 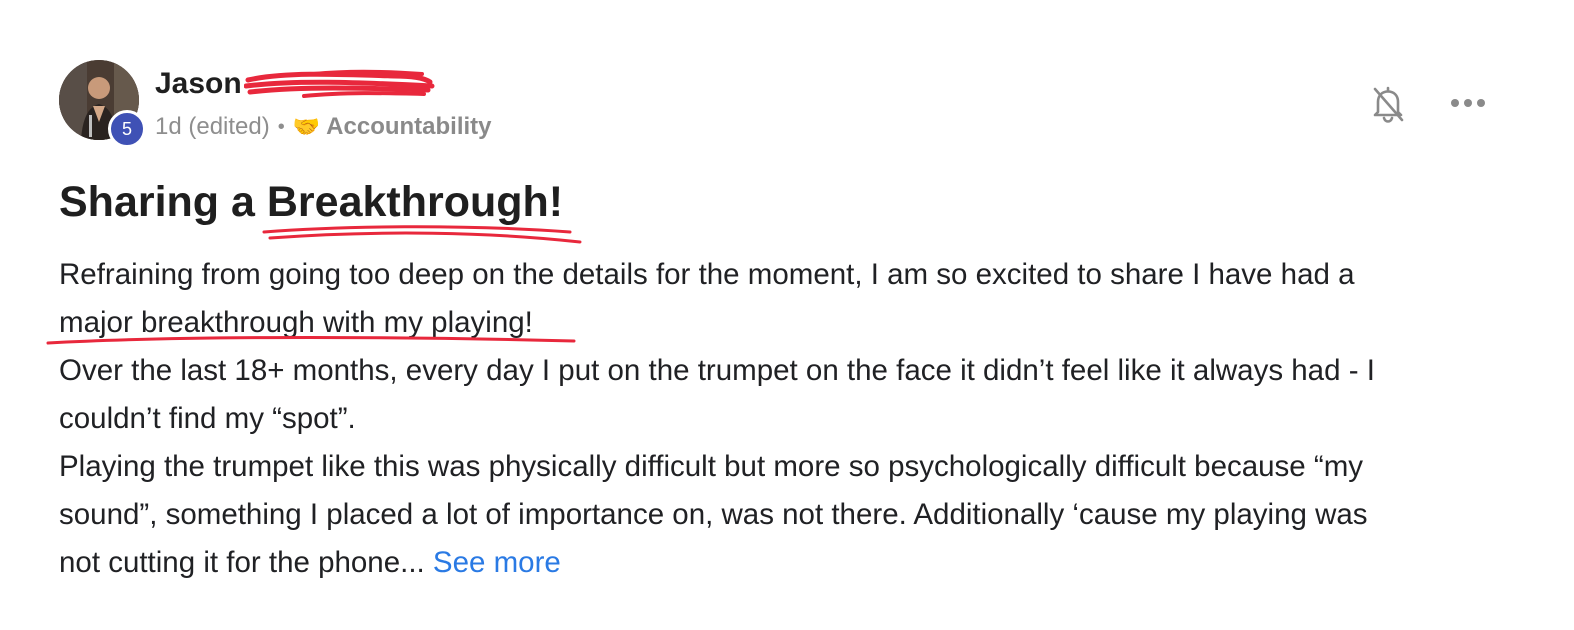 What do you see at coordinates (212, 126) in the screenshot?
I see `post-time: 1d (edited)` at bounding box center [212, 126].